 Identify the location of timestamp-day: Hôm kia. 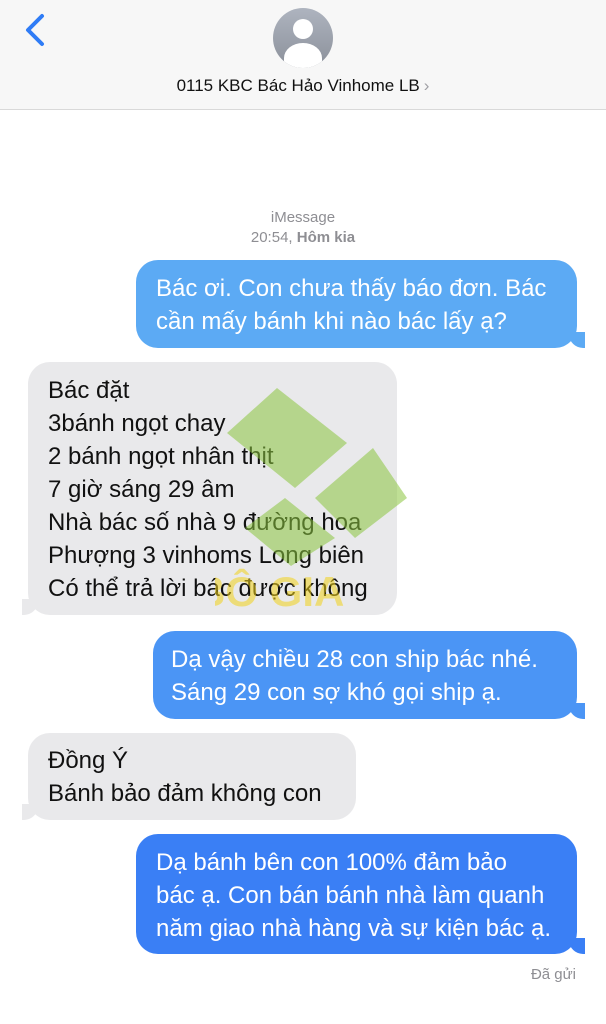
(326, 237).